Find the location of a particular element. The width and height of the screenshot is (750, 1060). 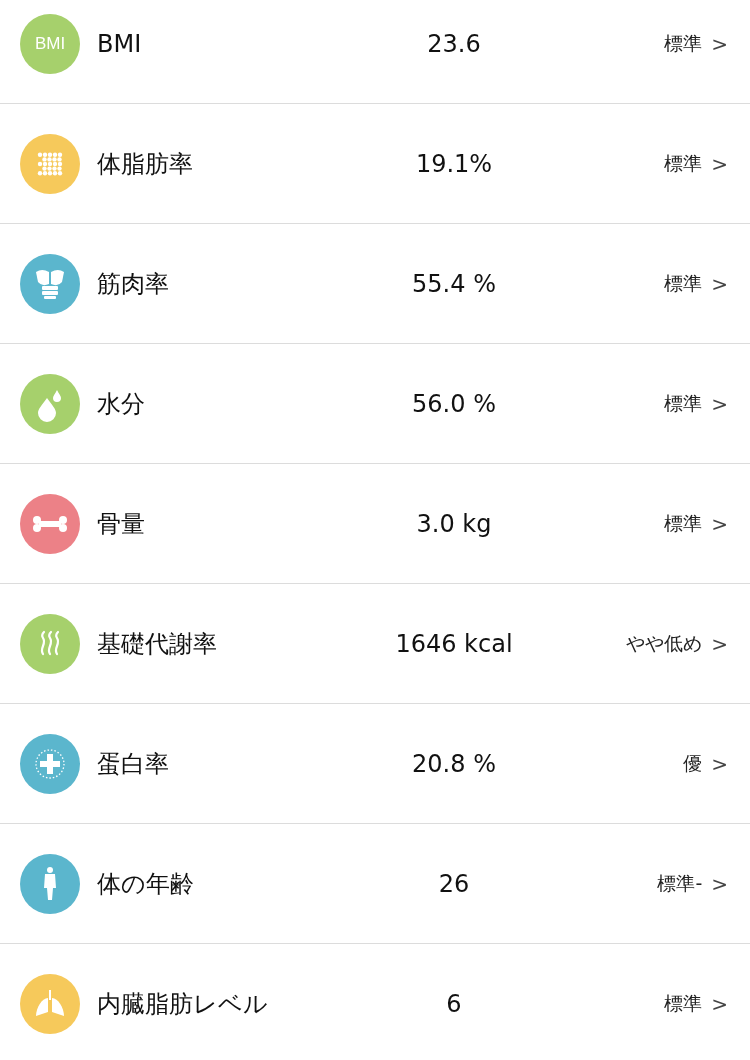

metric-value: 56.0 % is located at coordinates (454, 403).